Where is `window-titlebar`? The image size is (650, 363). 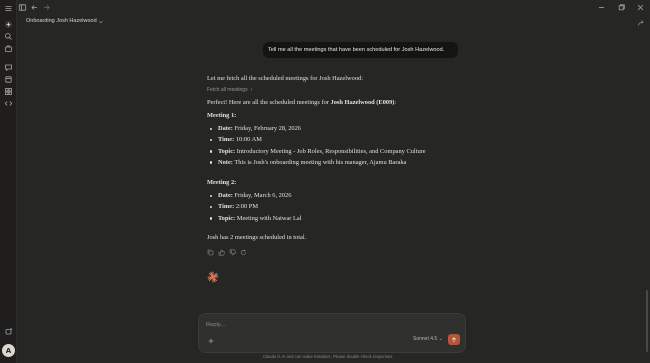 window-titlebar is located at coordinates (333, 7).